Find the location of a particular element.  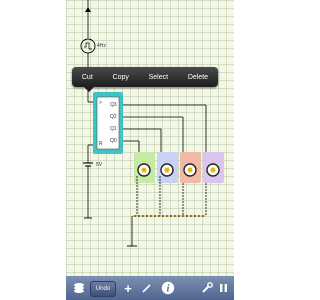

svg-text: i is located at coordinates (168, 289).